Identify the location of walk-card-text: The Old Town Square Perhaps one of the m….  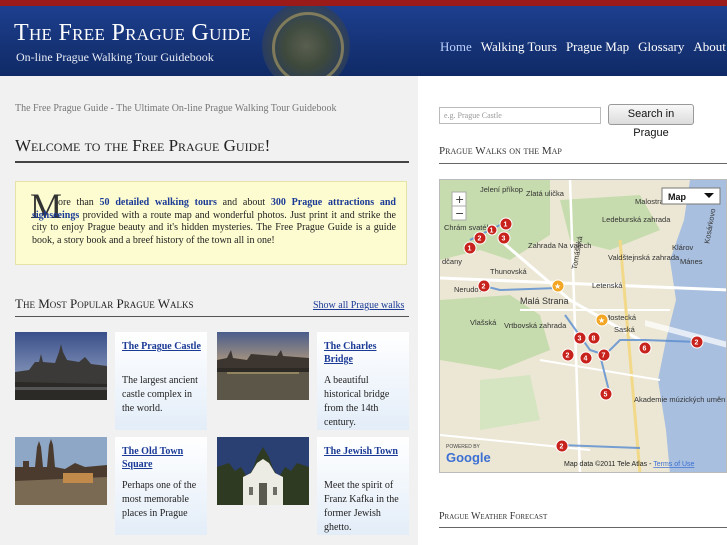
(161, 486).